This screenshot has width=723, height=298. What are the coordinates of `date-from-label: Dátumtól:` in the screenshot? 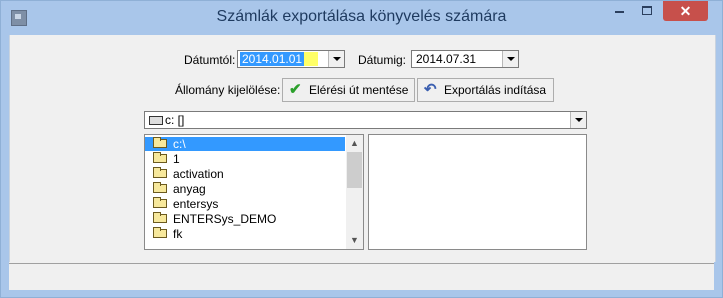 It's located at (210, 60).